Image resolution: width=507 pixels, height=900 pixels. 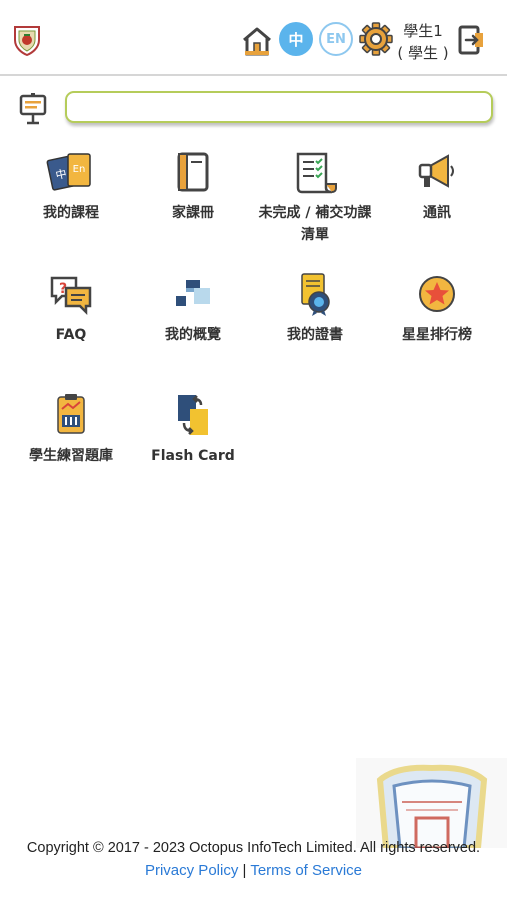 I want to click on menu-item-label: 我的概覽, so click(x=193, y=335).